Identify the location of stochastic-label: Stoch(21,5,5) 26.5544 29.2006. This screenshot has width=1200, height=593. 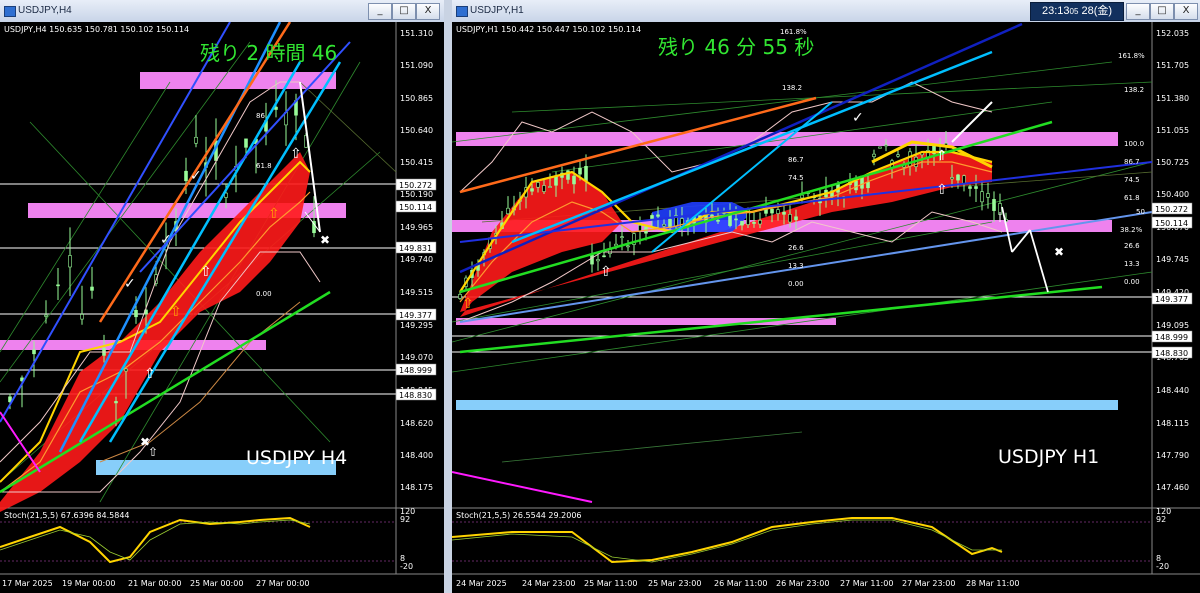
(519, 515).